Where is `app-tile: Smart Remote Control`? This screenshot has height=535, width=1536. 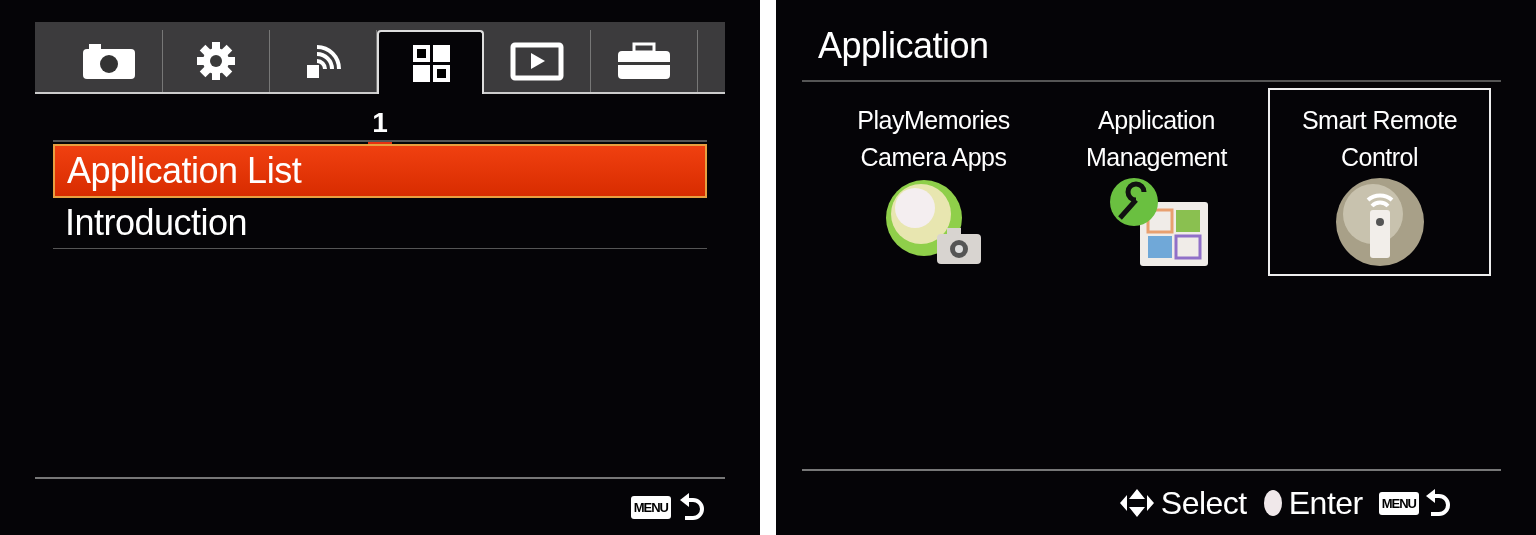
app-tile: Smart Remote Control is located at coordinates (1379, 182).